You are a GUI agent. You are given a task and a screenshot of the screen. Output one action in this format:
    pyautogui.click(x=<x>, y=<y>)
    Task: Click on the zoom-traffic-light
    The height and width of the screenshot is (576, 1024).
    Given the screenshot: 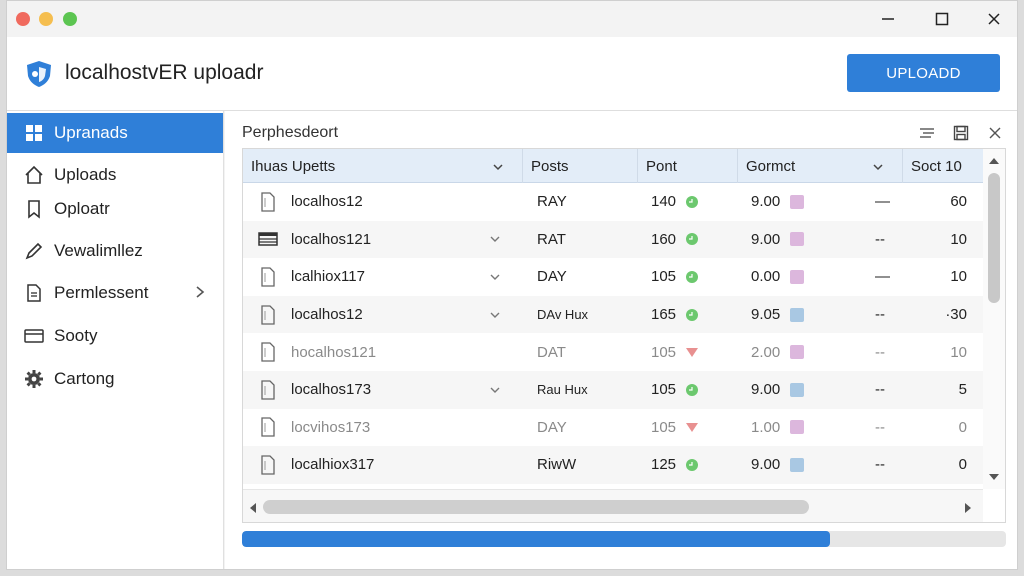 What is the action you would take?
    pyautogui.click(x=70, y=19)
    